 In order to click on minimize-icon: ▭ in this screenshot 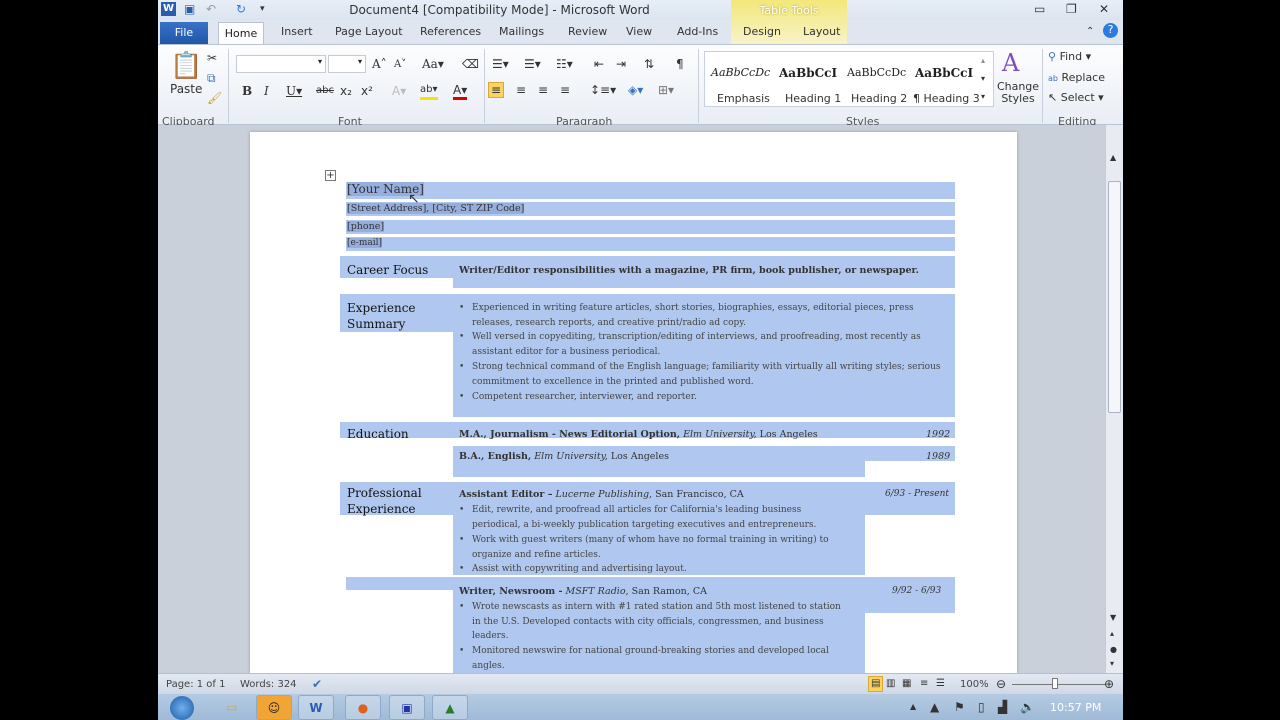, I will do `click(1039, 9)`.